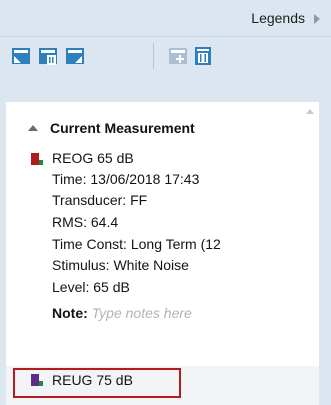  I want to click on section-title: Current Measurement, so click(122, 128).